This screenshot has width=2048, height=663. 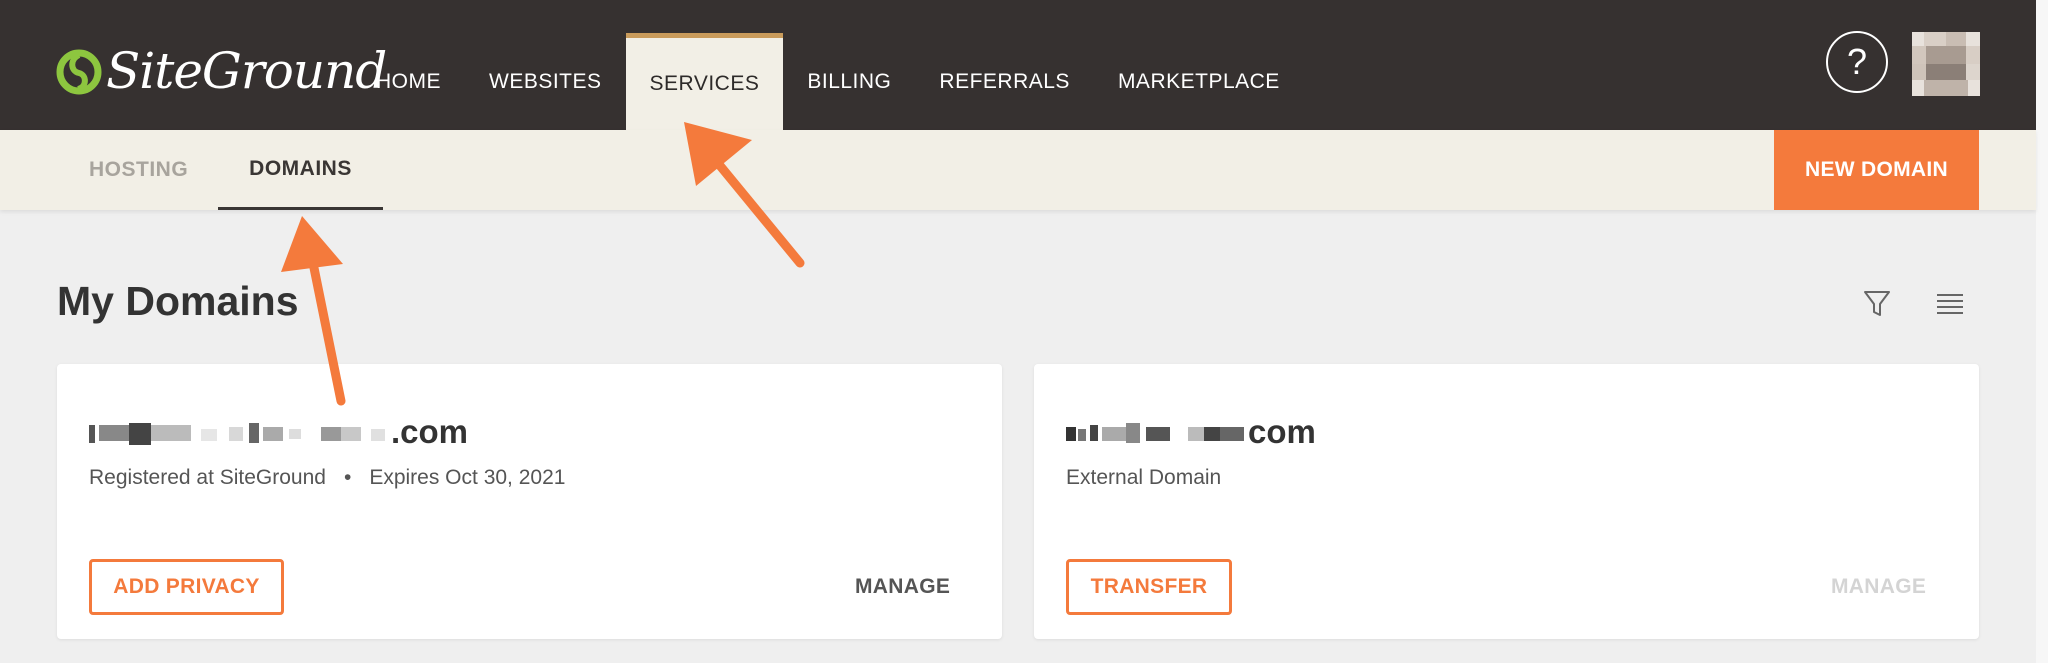 What do you see at coordinates (1946, 64) in the screenshot?
I see `user-avatar` at bounding box center [1946, 64].